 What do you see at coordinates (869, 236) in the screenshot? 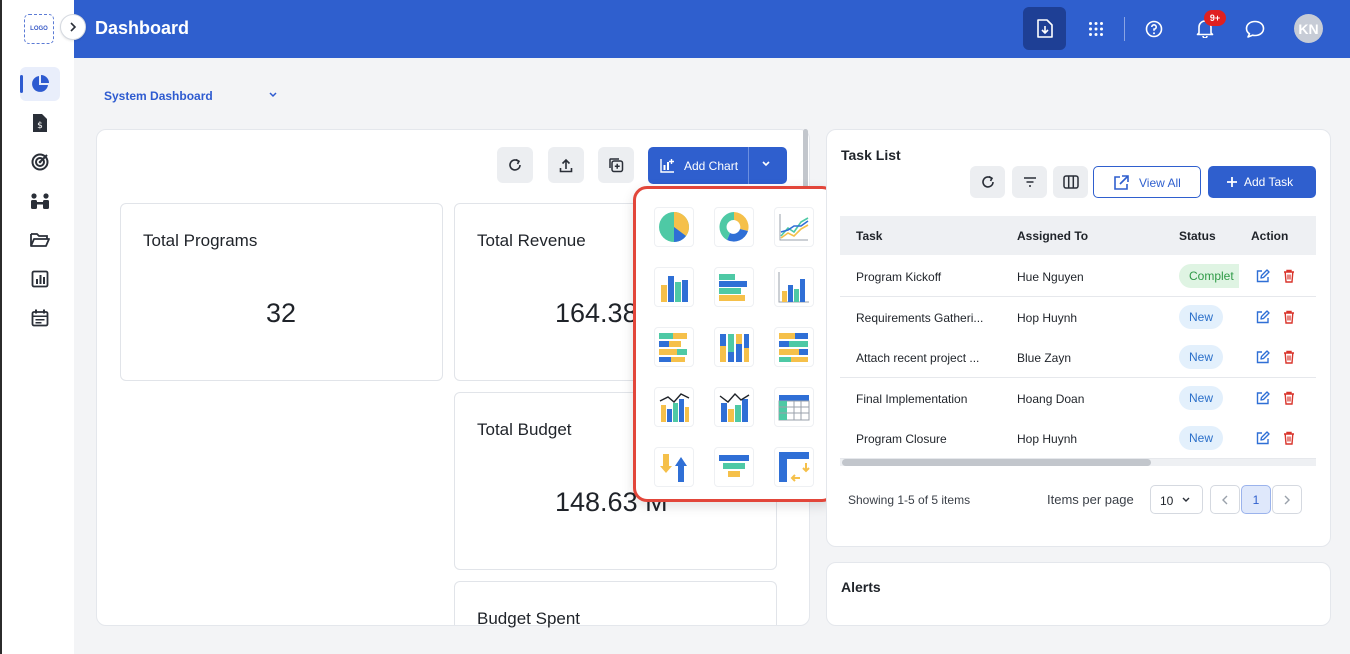
I see `column-header-task: Task` at bounding box center [869, 236].